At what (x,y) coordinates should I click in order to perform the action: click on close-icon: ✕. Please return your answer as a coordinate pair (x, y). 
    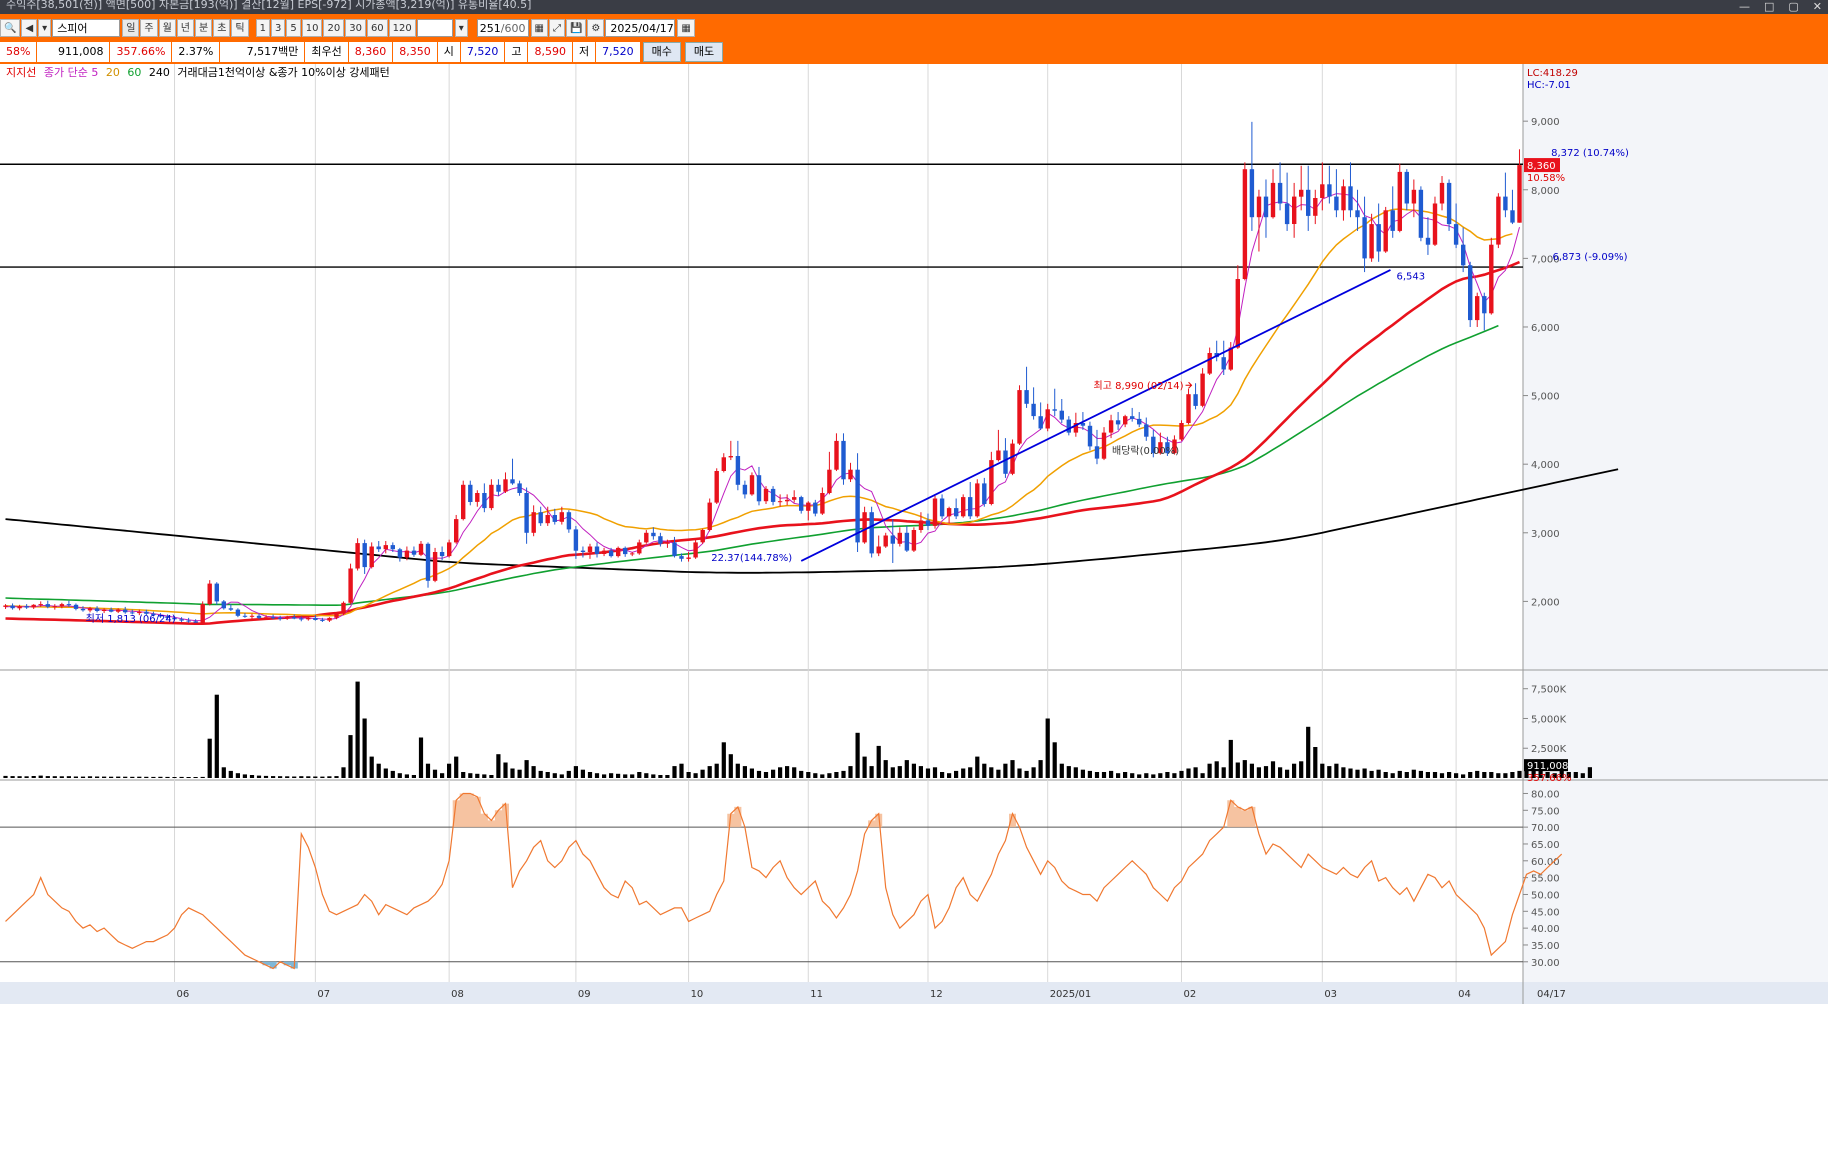
    Looking at the image, I should click on (1817, 6).